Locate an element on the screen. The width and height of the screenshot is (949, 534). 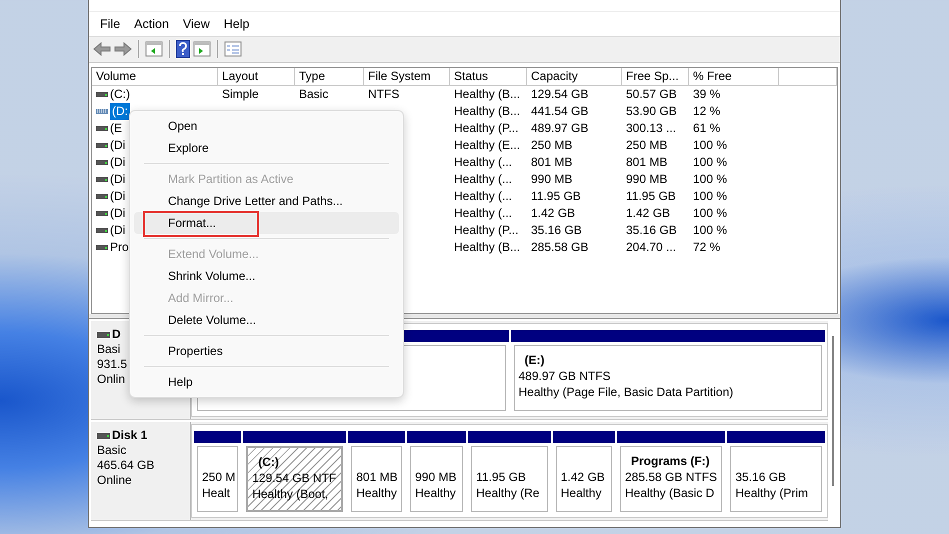
partition-size: 285.58 GB NTFS is located at coordinates (671, 477).